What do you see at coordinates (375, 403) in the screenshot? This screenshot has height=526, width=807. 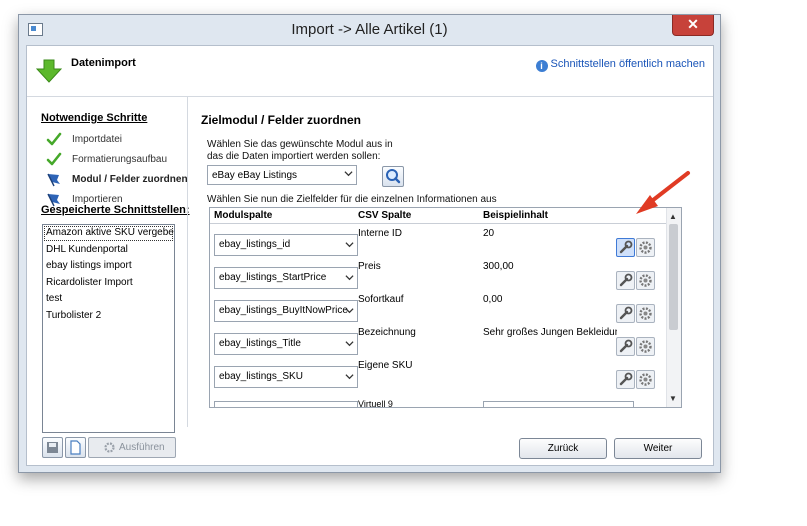 I see `csv-column: Virtuell 9` at bounding box center [375, 403].